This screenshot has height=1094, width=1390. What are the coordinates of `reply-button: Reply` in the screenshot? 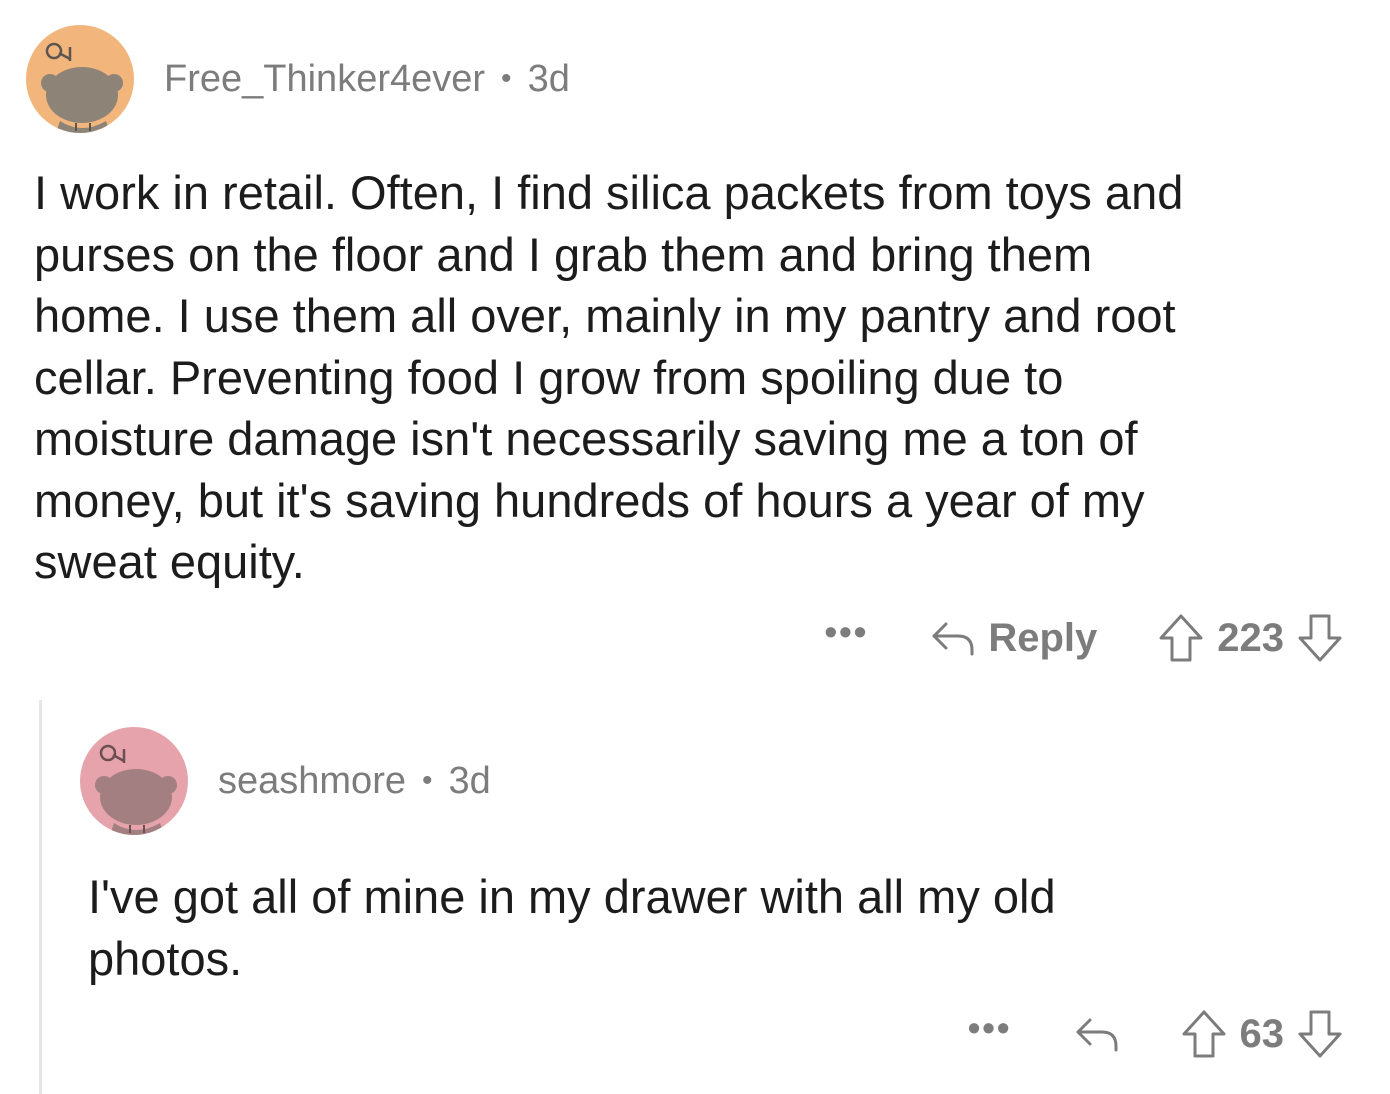 It's located at (1012, 638).